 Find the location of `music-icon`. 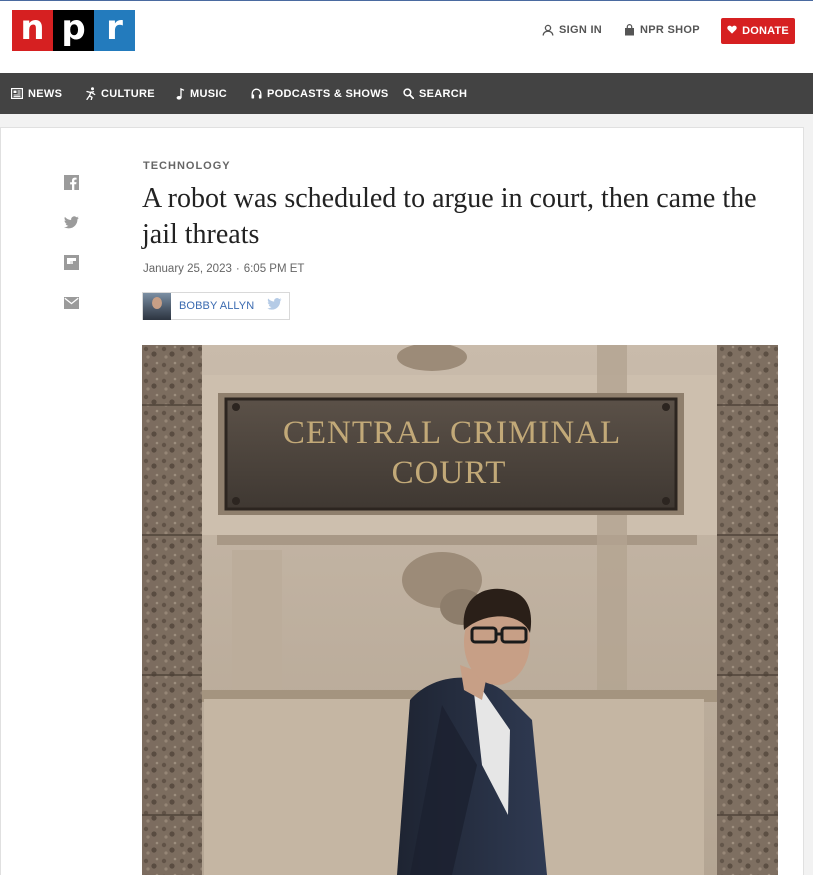

music-icon is located at coordinates (180, 93).